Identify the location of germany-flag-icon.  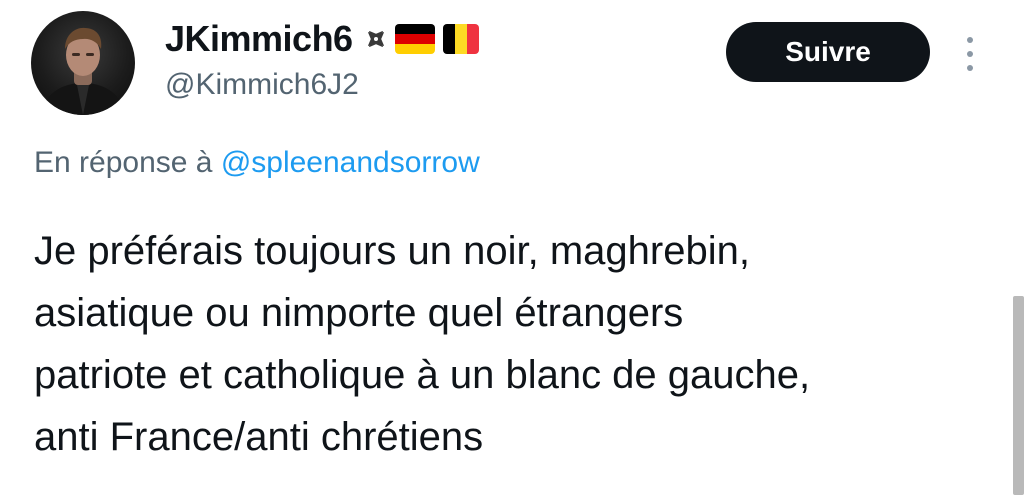
(414, 39).